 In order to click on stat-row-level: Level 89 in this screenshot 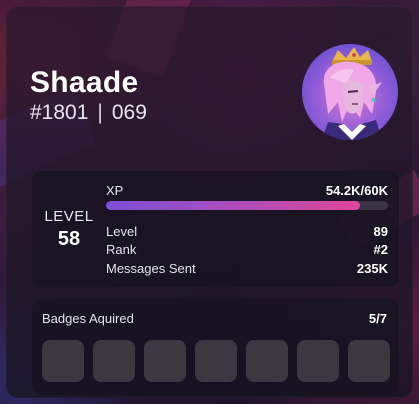, I will do `click(247, 231)`.